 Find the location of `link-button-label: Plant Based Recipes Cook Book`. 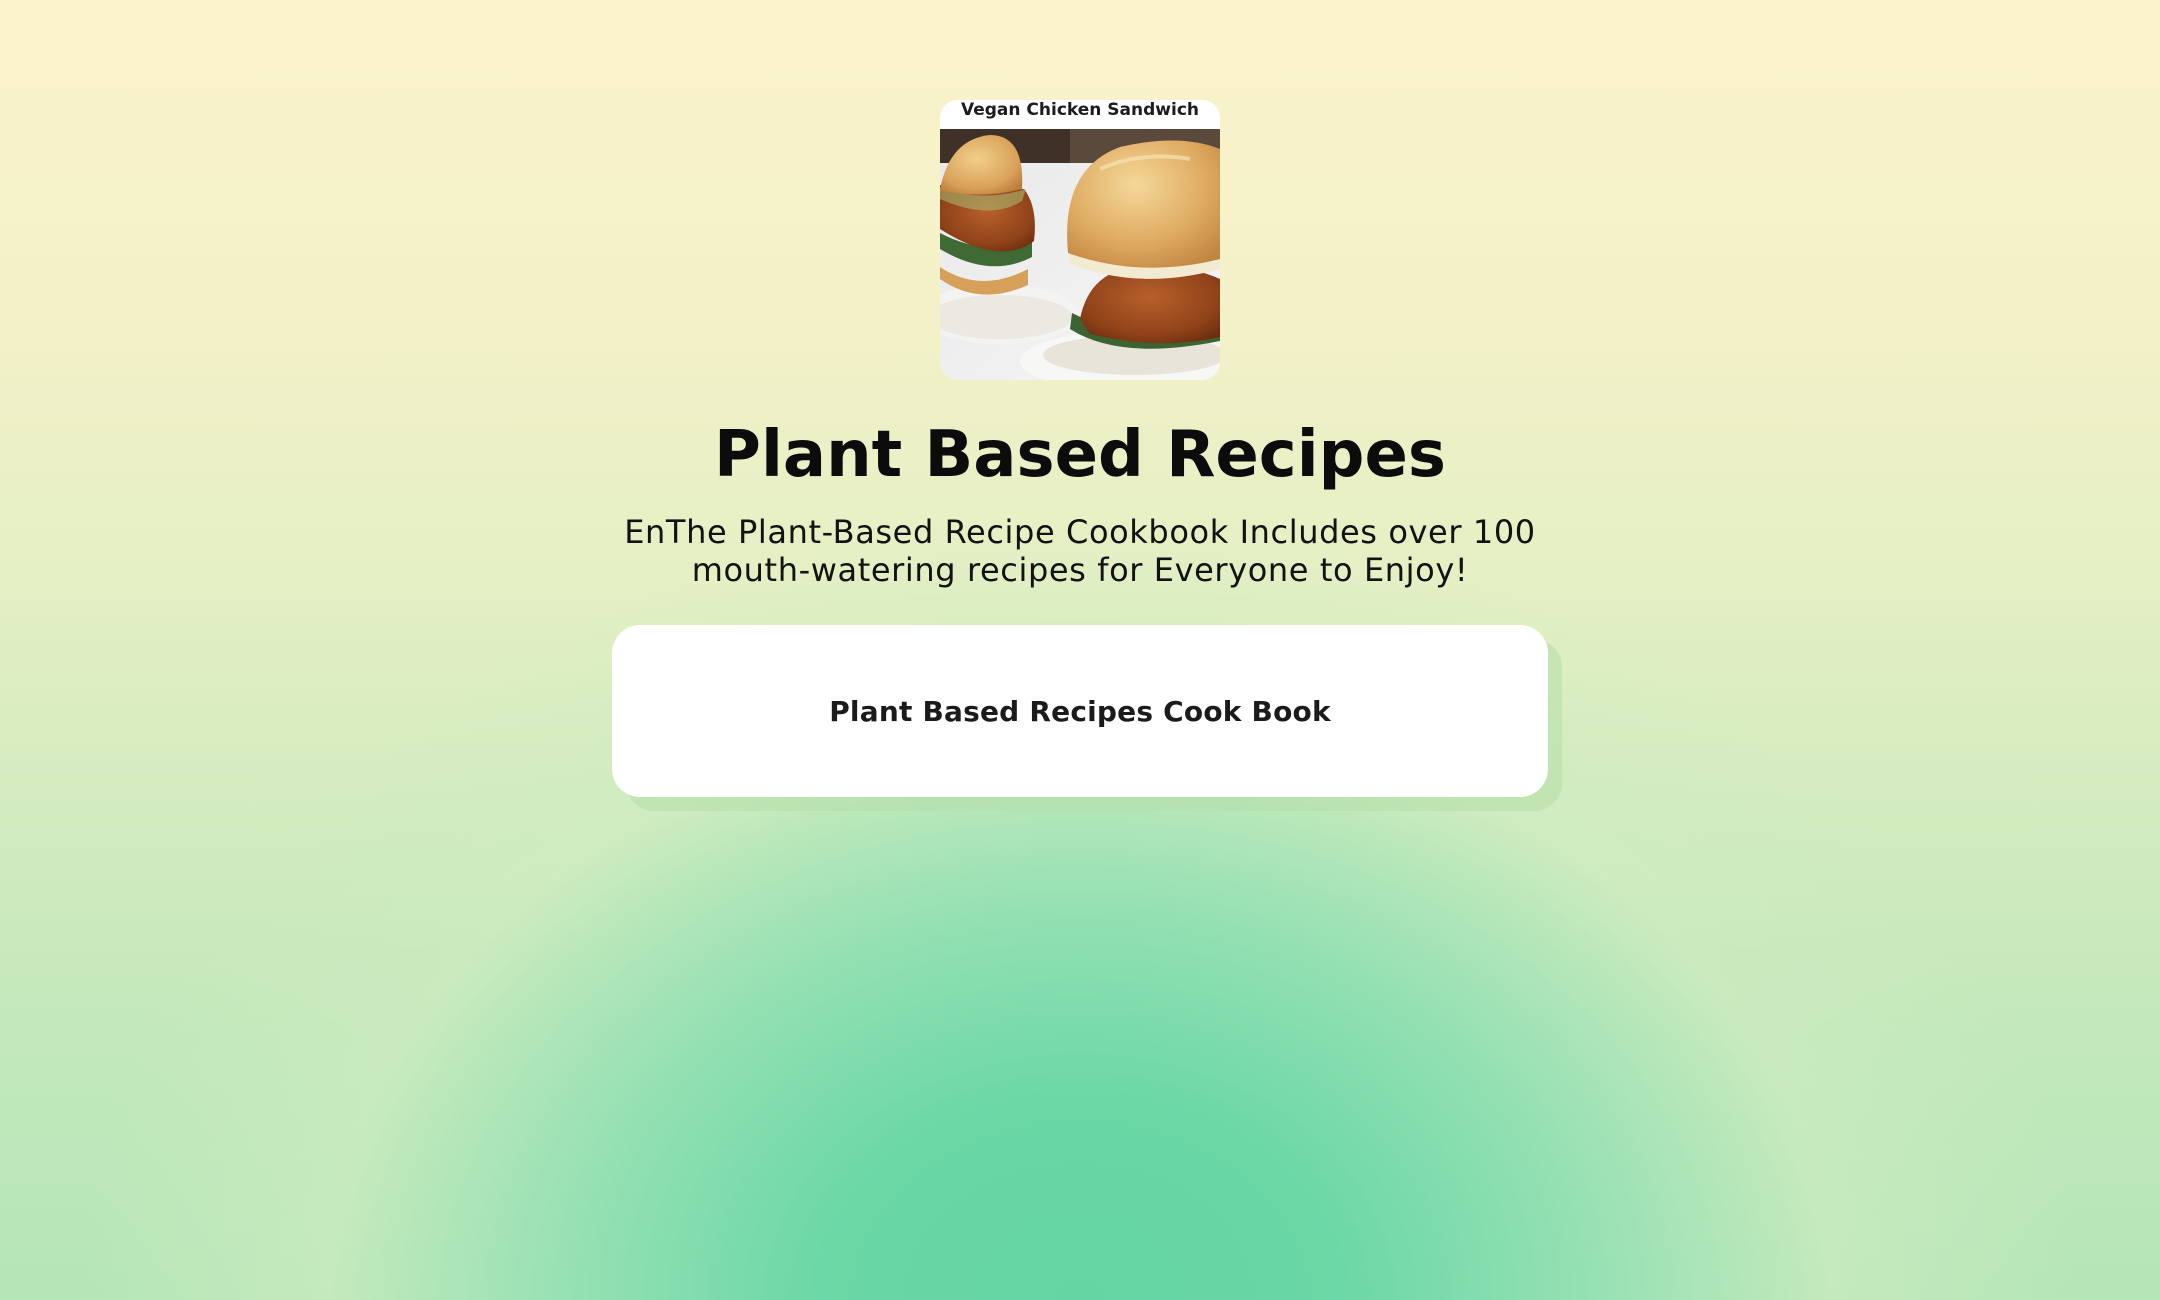

link-button-label: Plant Based Recipes Cook Book is located at coordinates (1080, 711).